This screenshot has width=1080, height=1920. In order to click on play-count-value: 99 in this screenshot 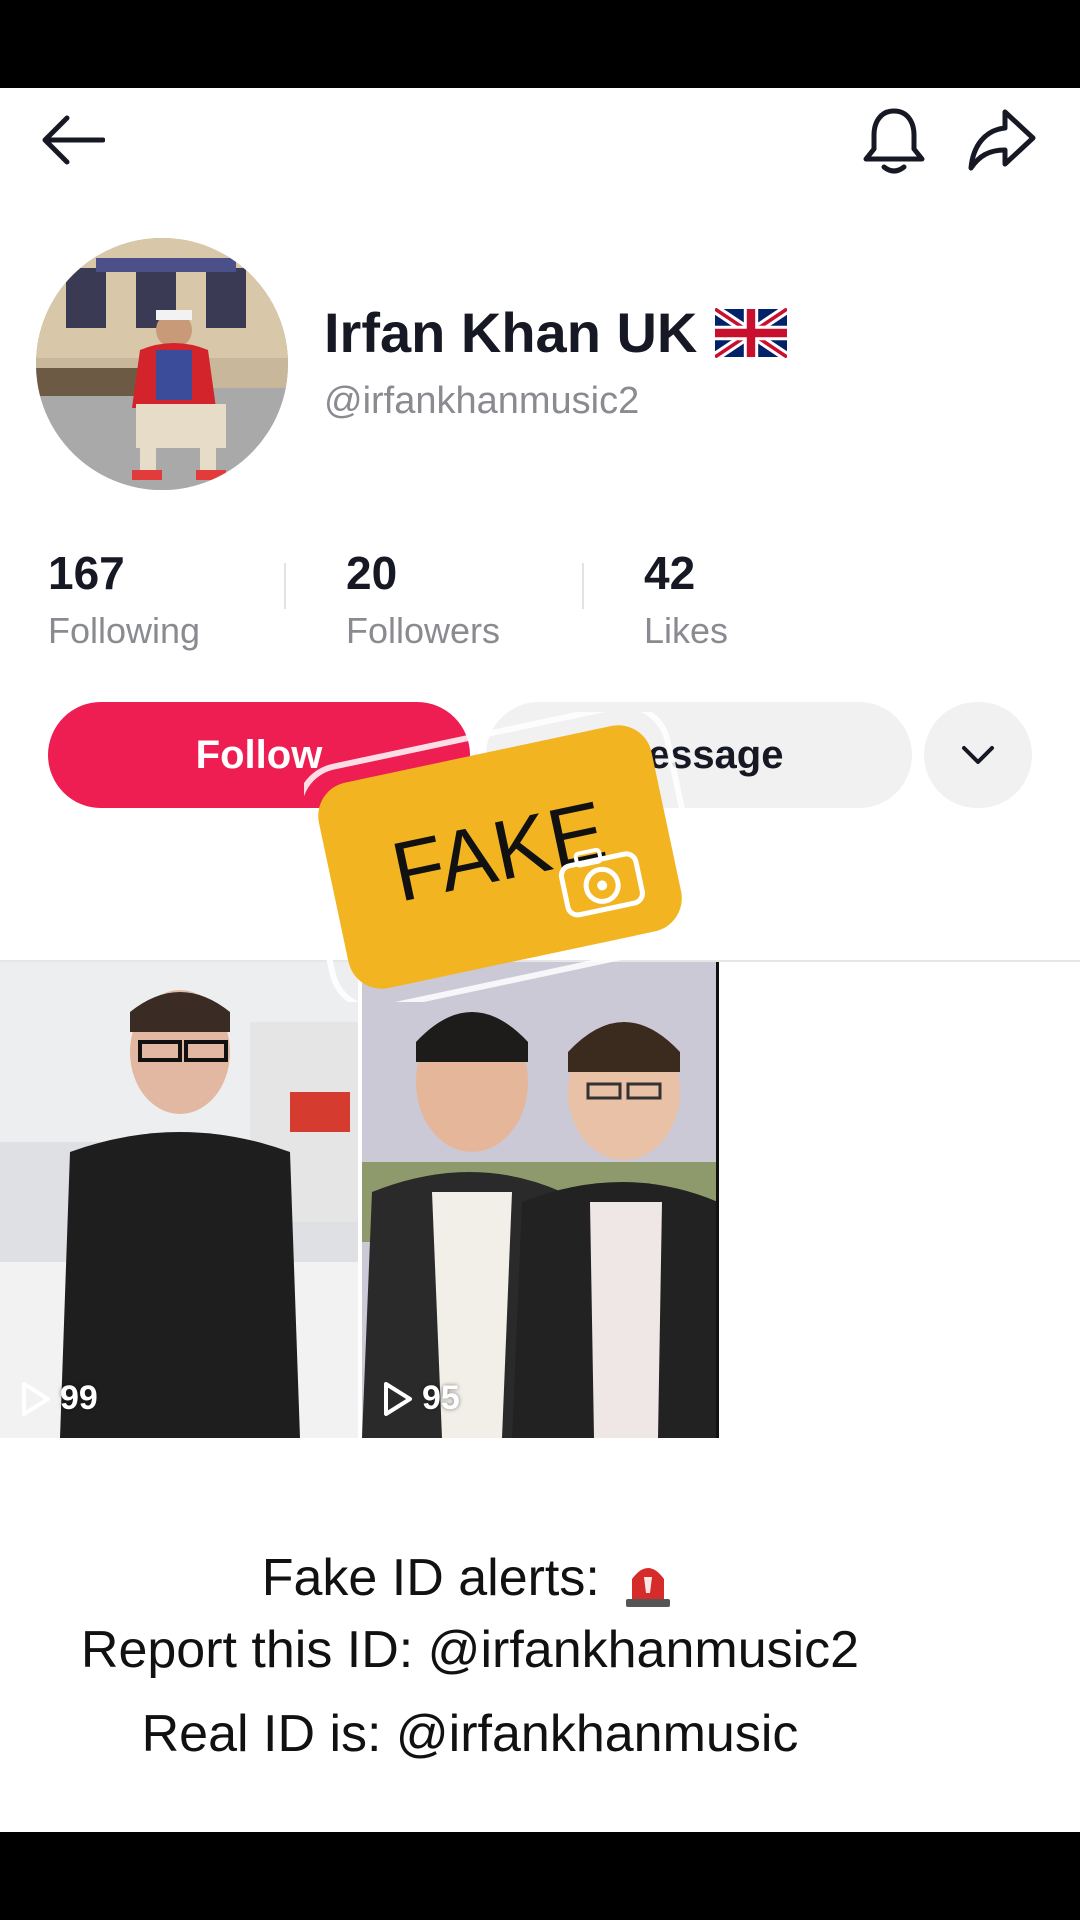, I will do `click(79, 1398)`.